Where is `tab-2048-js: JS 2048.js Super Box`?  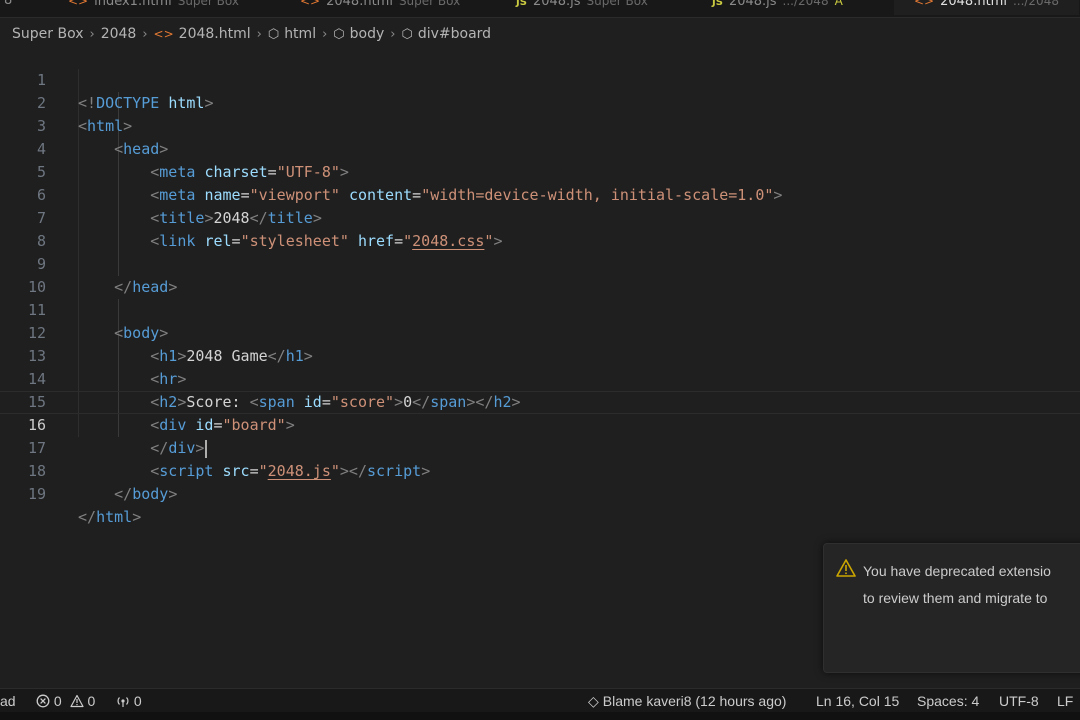
tab-2048-js: JS 2048.js Super Box is located at coordinates (582, 7).